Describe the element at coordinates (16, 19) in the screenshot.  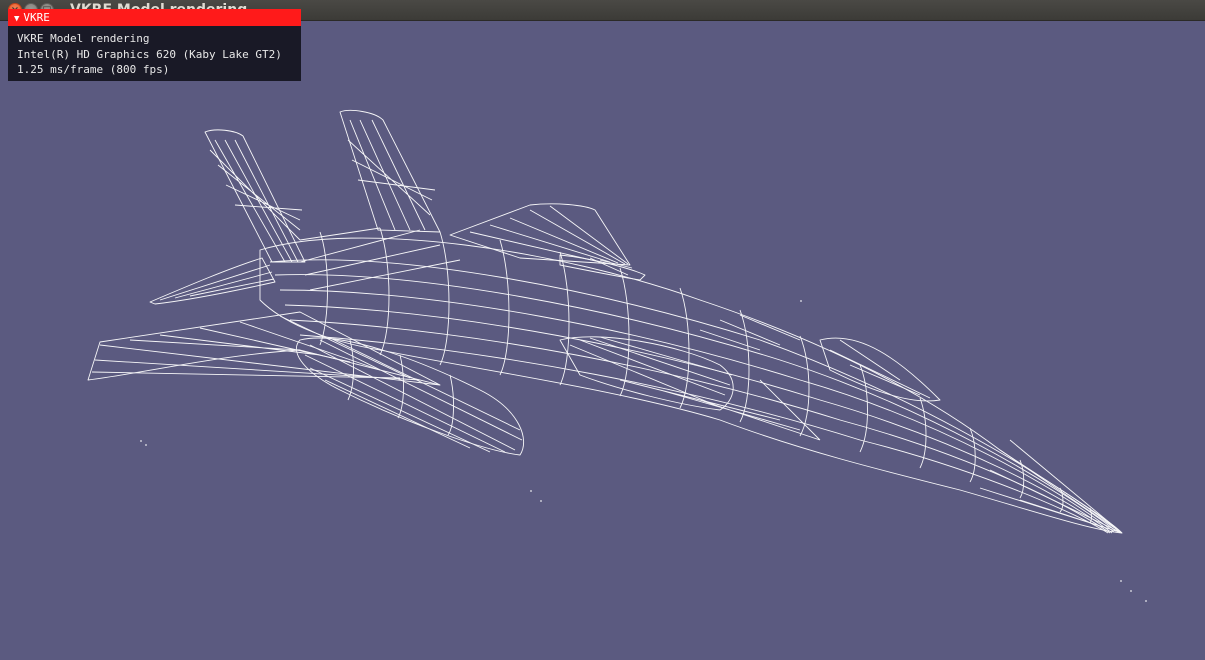
I see `collapse-triangle-icon: ▼` at that location.